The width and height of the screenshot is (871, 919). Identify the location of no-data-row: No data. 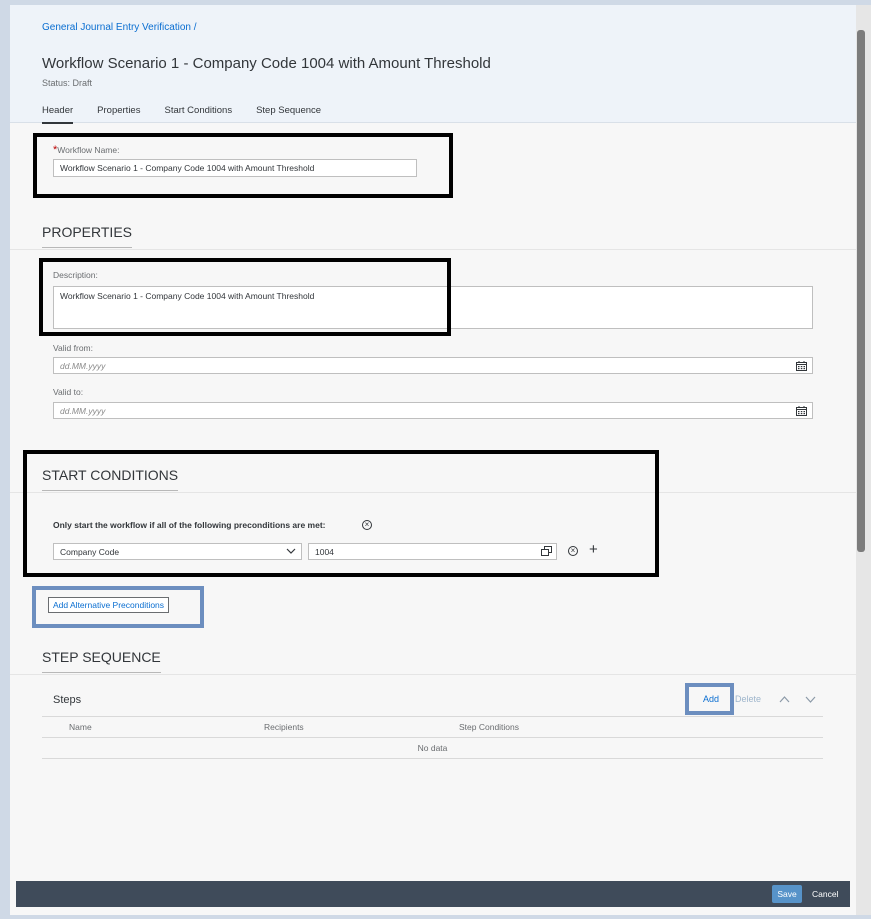
(432, 748).